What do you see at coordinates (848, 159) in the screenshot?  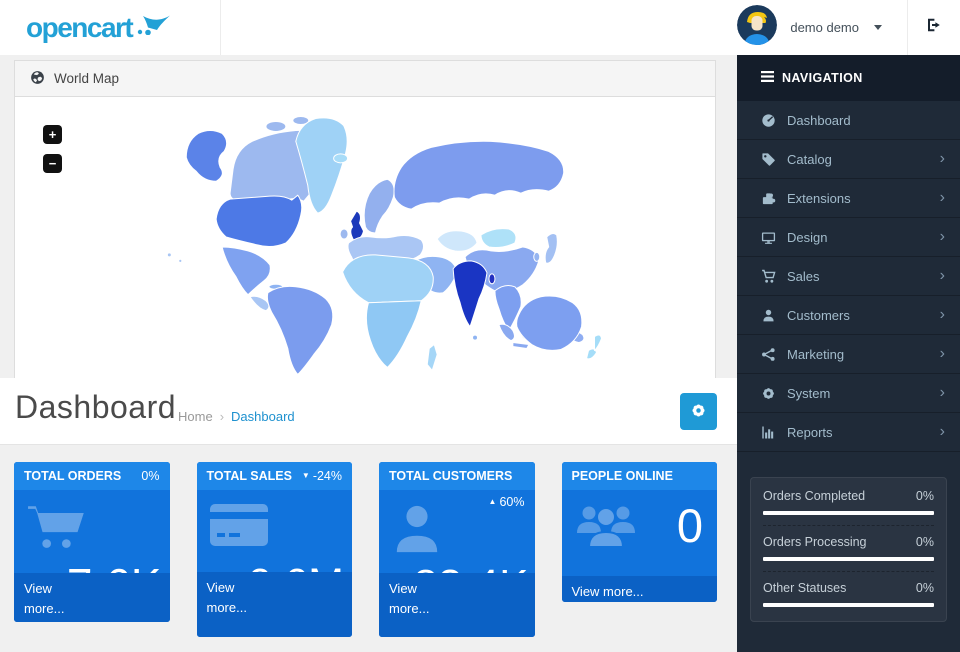 I see `sidebar-item-catalog: Catalog ›` at bounding box center [848, 159].